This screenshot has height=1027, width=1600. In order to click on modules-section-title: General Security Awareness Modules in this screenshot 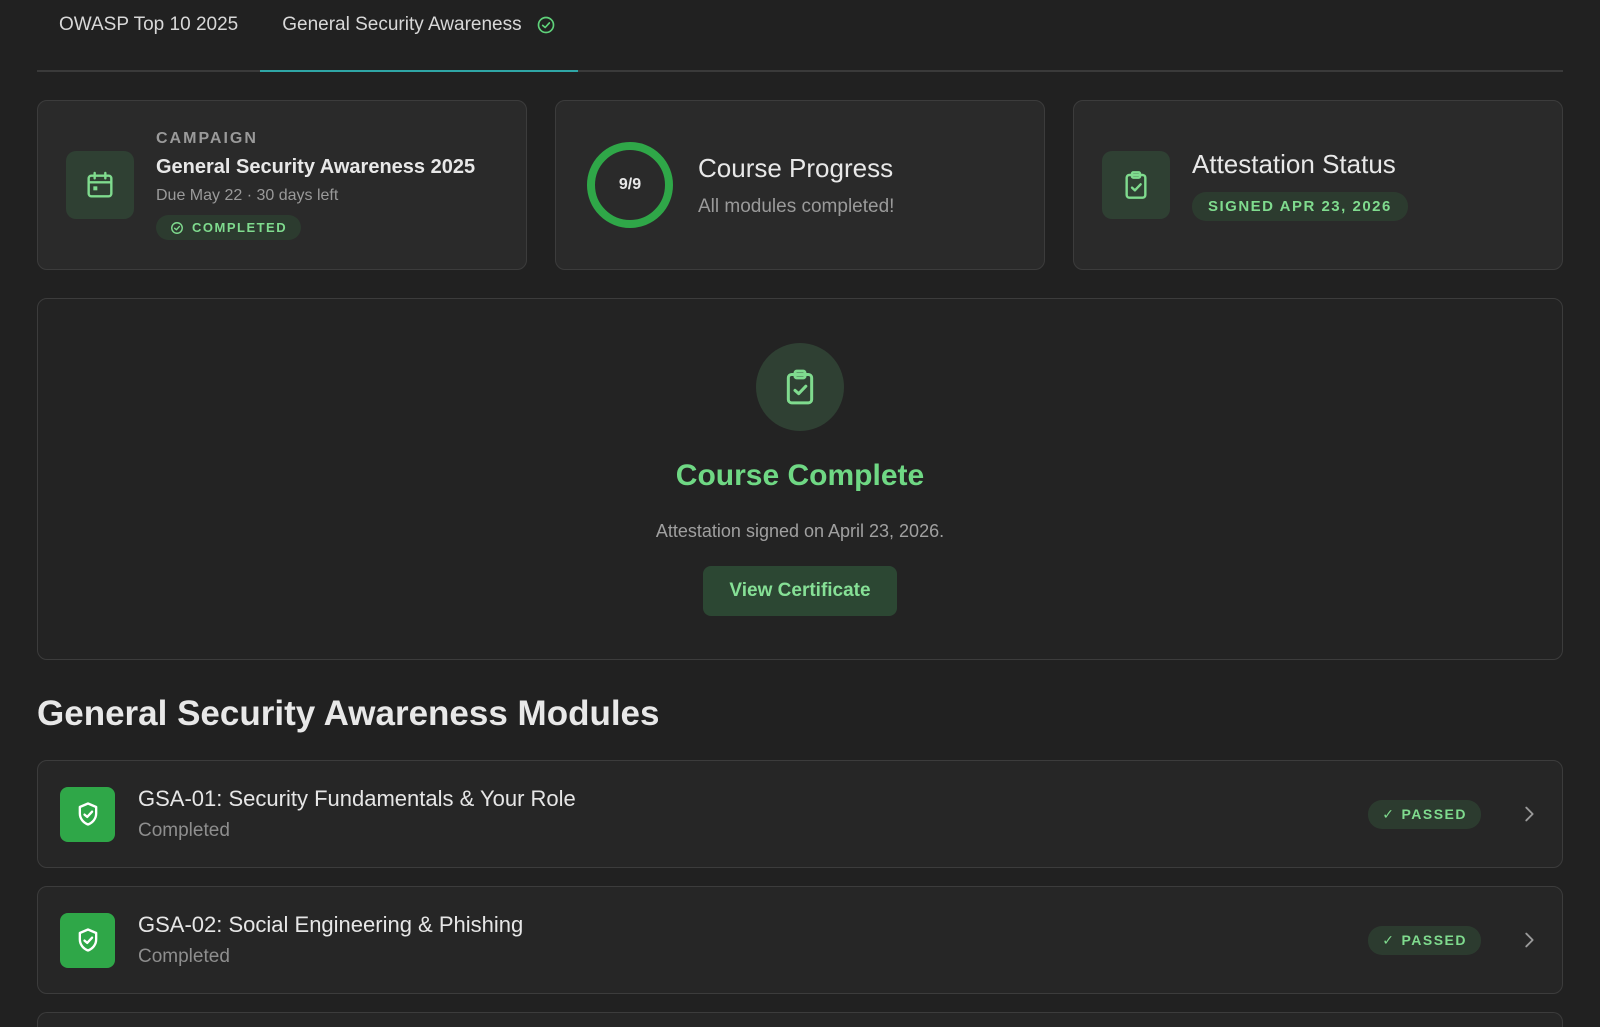, I will do `click(348, 713)`.